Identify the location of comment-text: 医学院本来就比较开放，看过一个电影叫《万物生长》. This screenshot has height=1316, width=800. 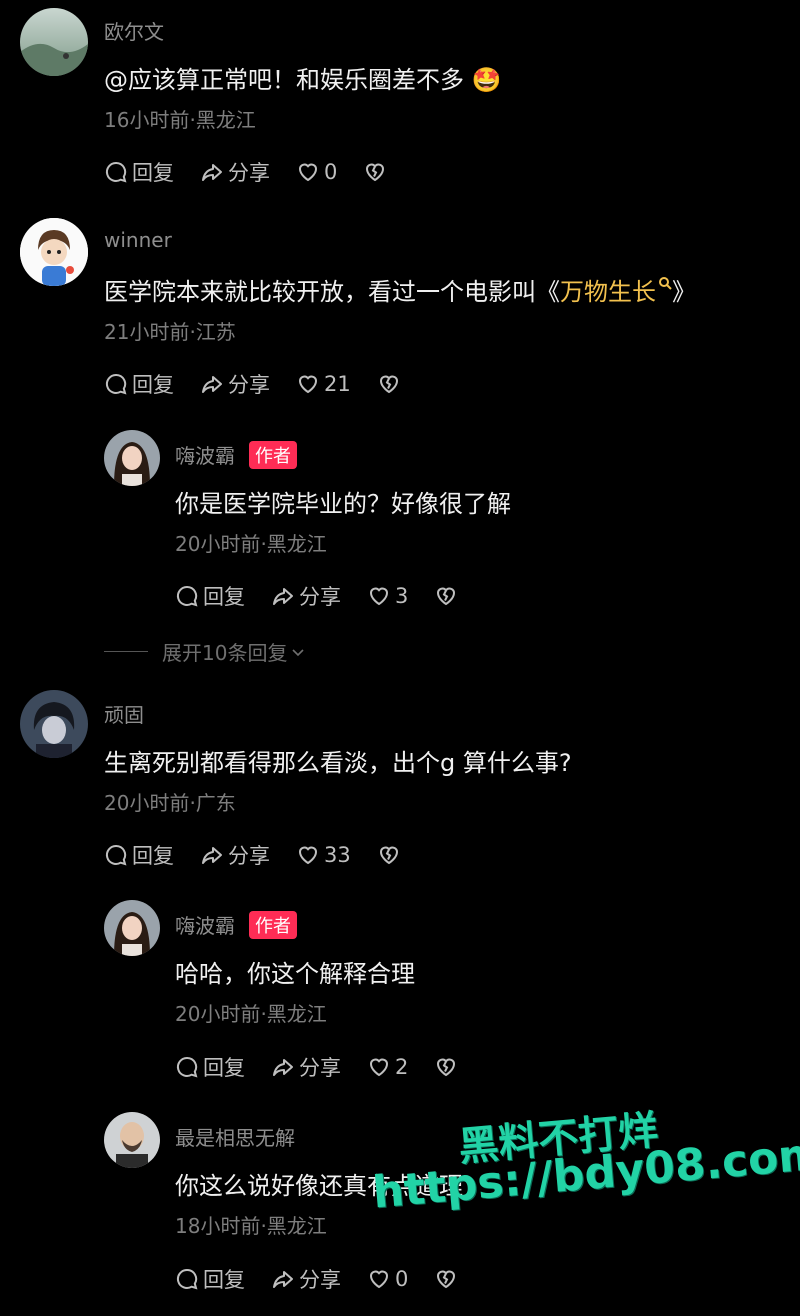
(400, 289).